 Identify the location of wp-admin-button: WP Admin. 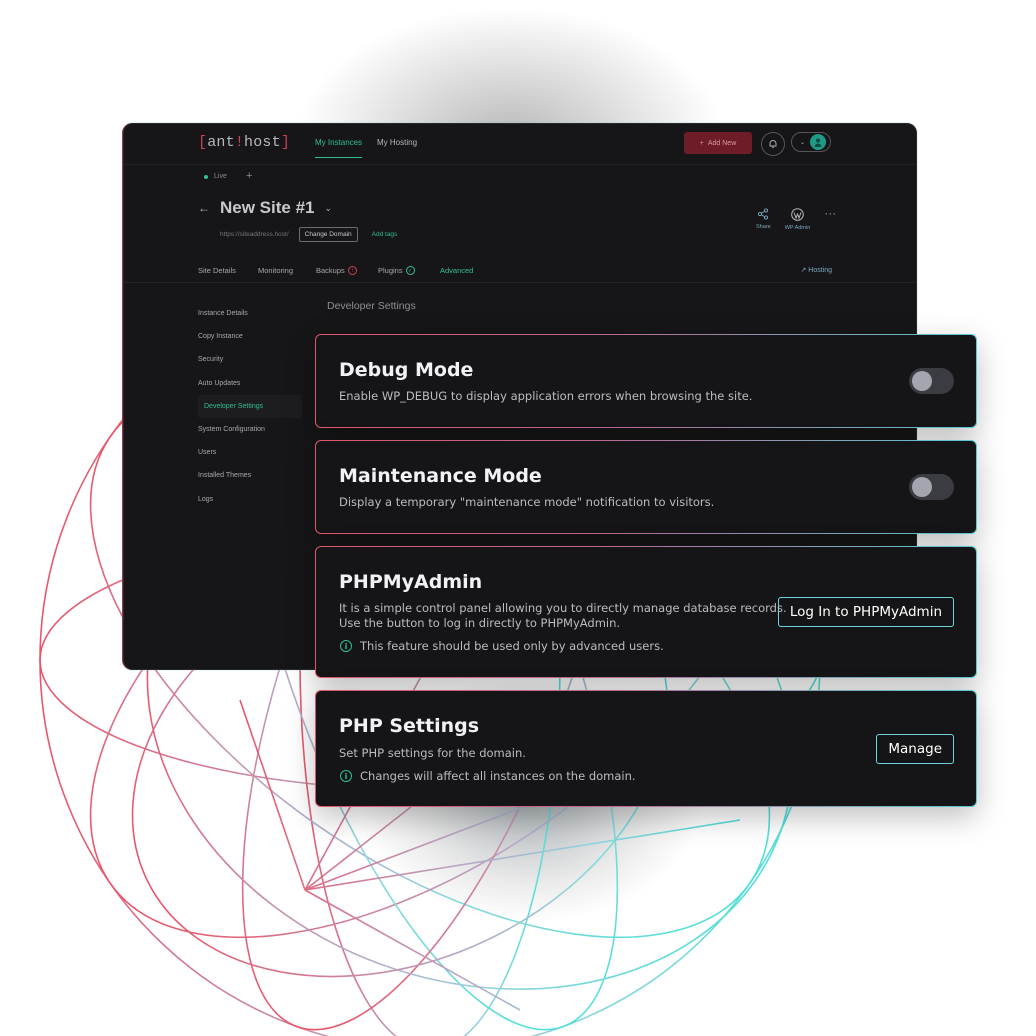
(797, 219).